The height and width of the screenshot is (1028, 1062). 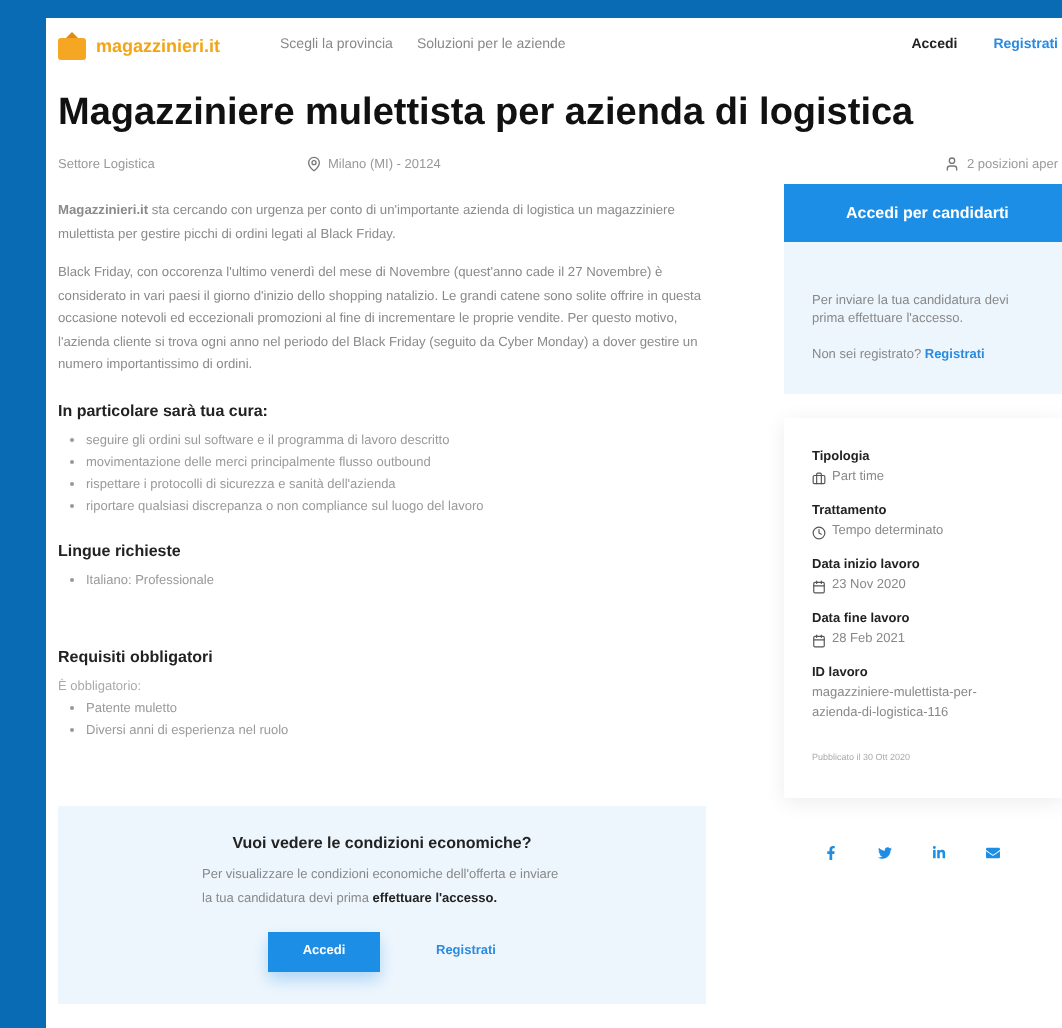 What do you see at coordinates (120, 550) in the screenshot?
I see `section-heading: Lingue richieste` at bounding box center [120, 550].